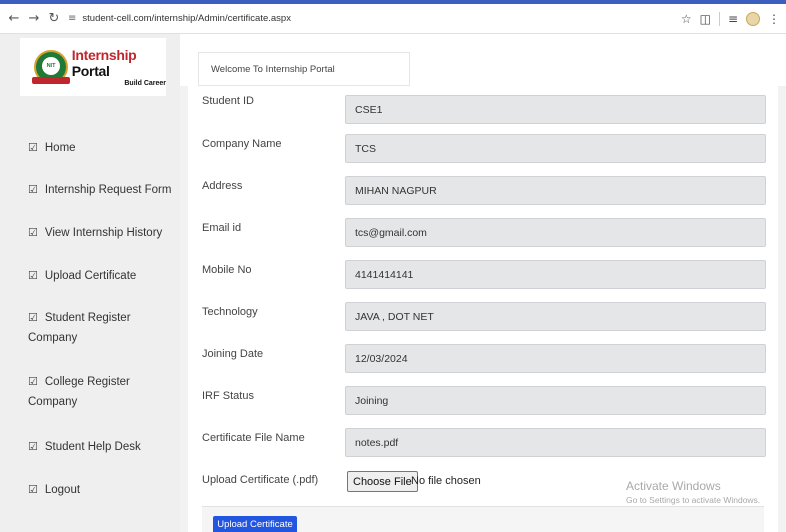 This screenshot has width=786, height=532. Describe the element at coordinates (705, 19) in the screenshot. I see `extensions-icon: ◫` at that location.